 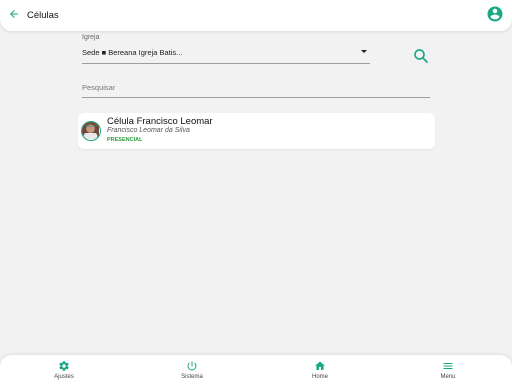 I want to click on account-button, so click(x=495, y=14).